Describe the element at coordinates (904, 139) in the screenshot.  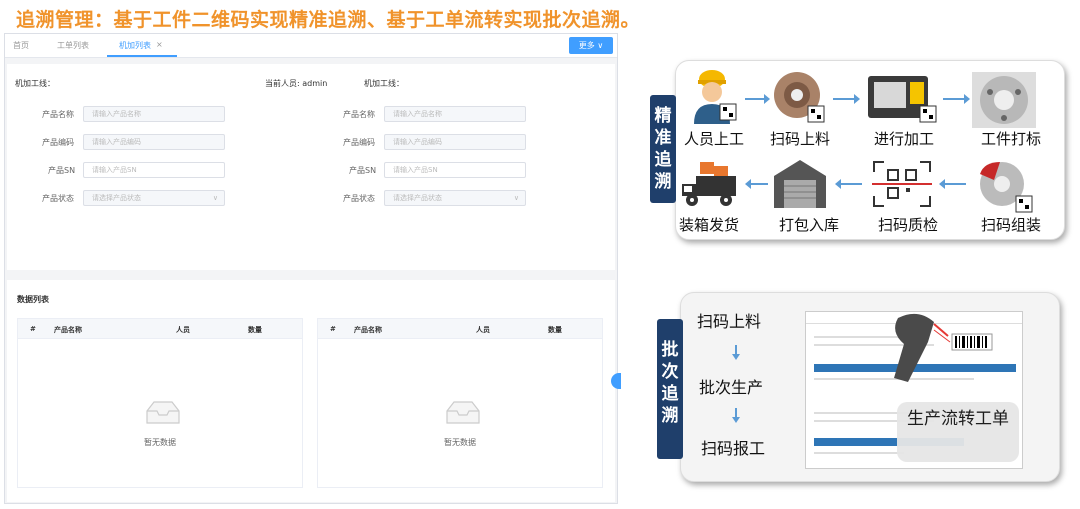
I see `step-machining: 进行加工` at that location.